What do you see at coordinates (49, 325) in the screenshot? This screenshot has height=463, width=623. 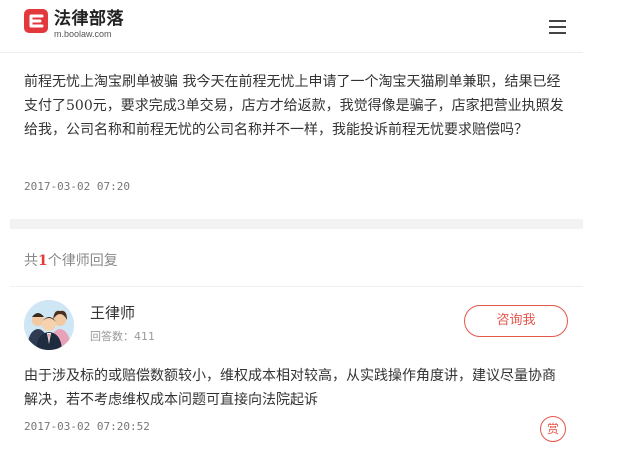 I see `lawyer-avatar` at bounding box center [49, 325].